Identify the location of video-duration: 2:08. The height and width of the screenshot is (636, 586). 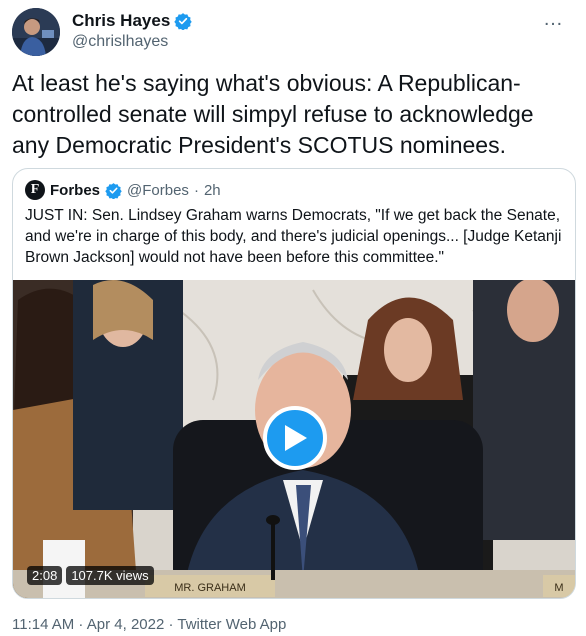
(45, 575).